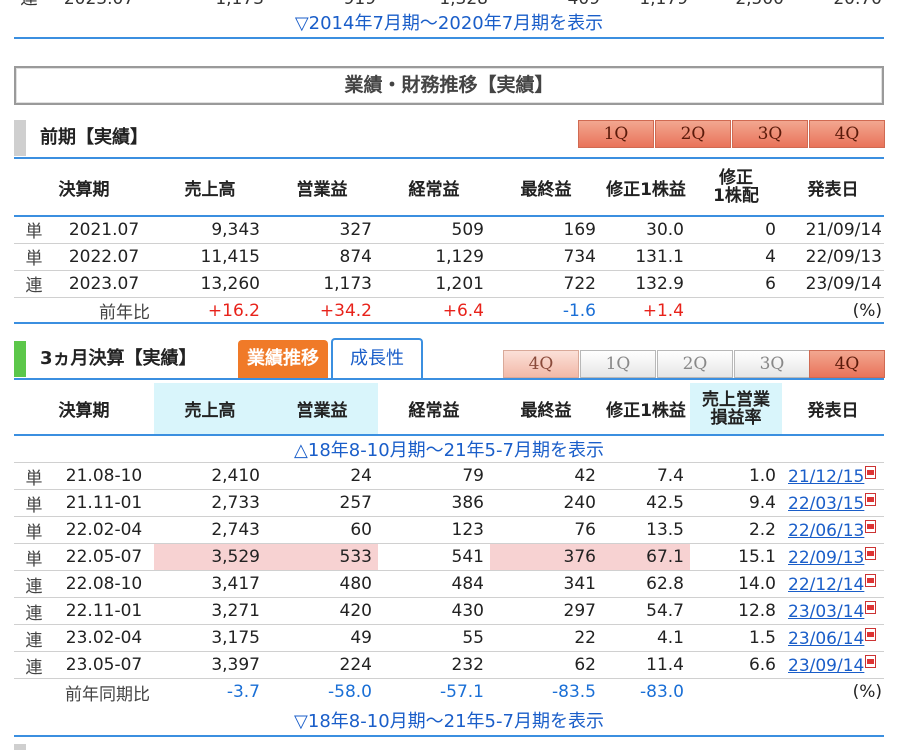  What do you see at coordinates (646, 611) in the screenshot?
I see `cell-eps: 54.7` at bounding box center [646, 611].